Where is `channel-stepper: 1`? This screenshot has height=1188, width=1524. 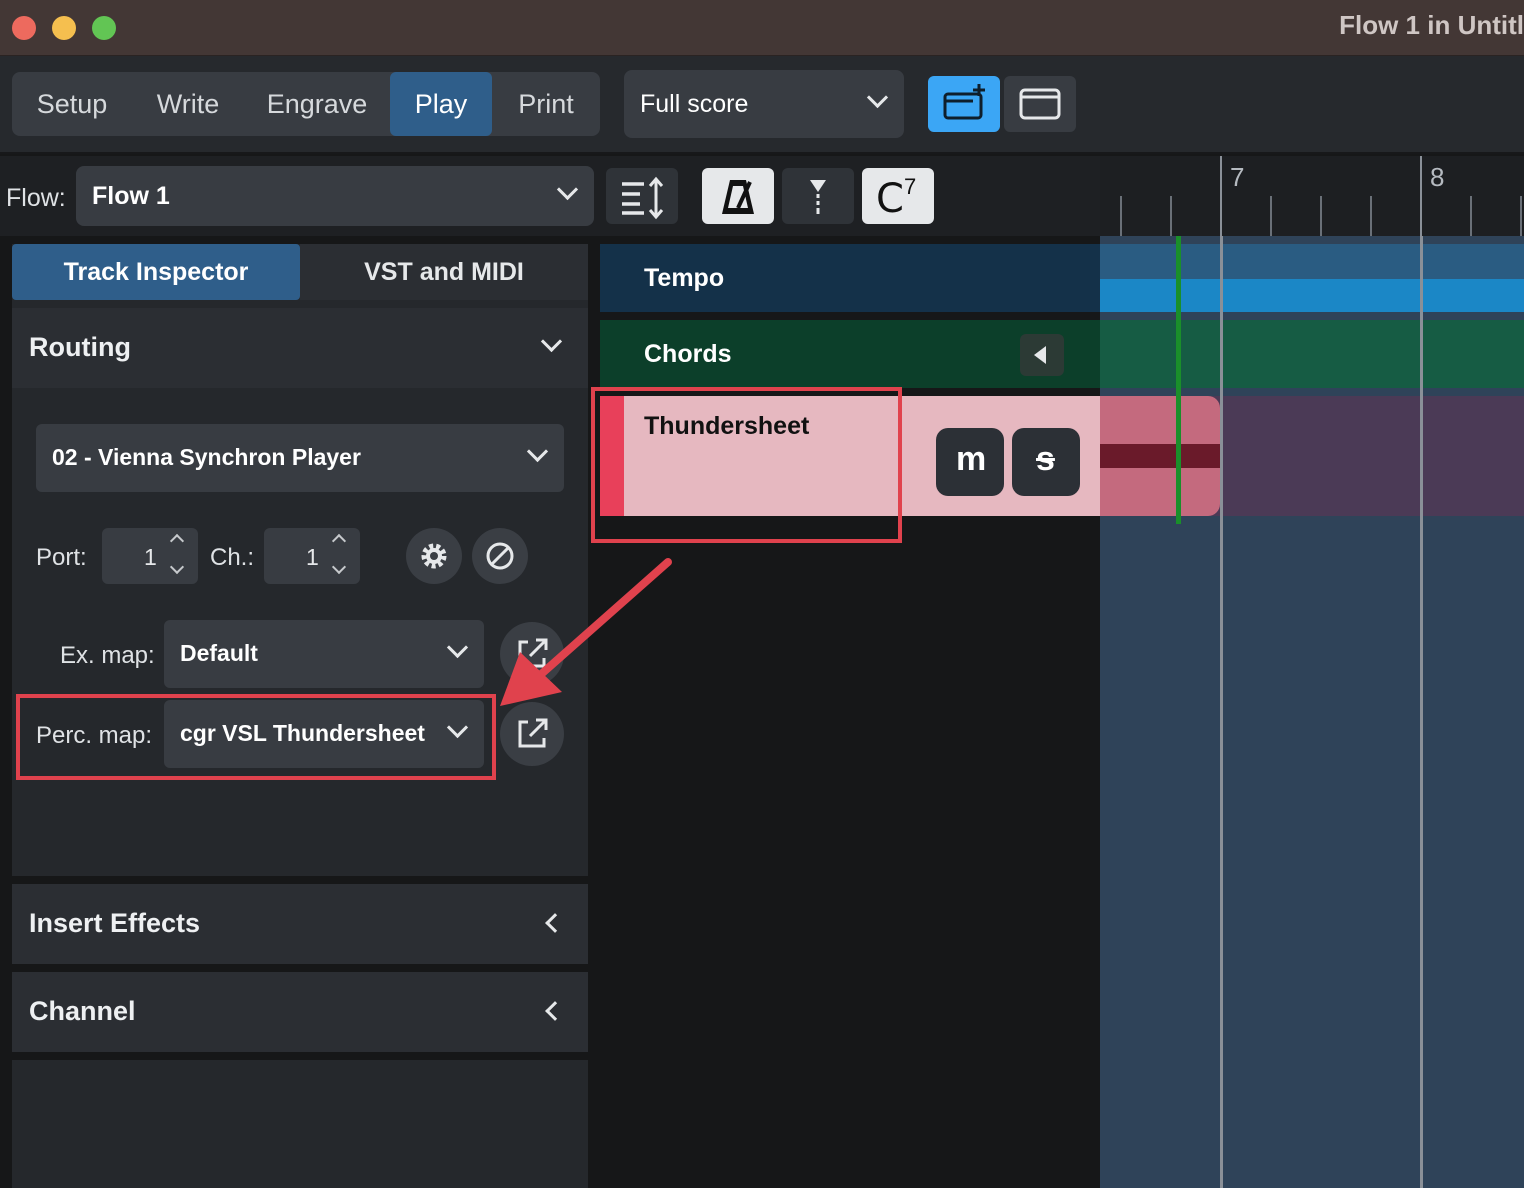 channel-stepper: 1 is located at coordinates (312, 556).